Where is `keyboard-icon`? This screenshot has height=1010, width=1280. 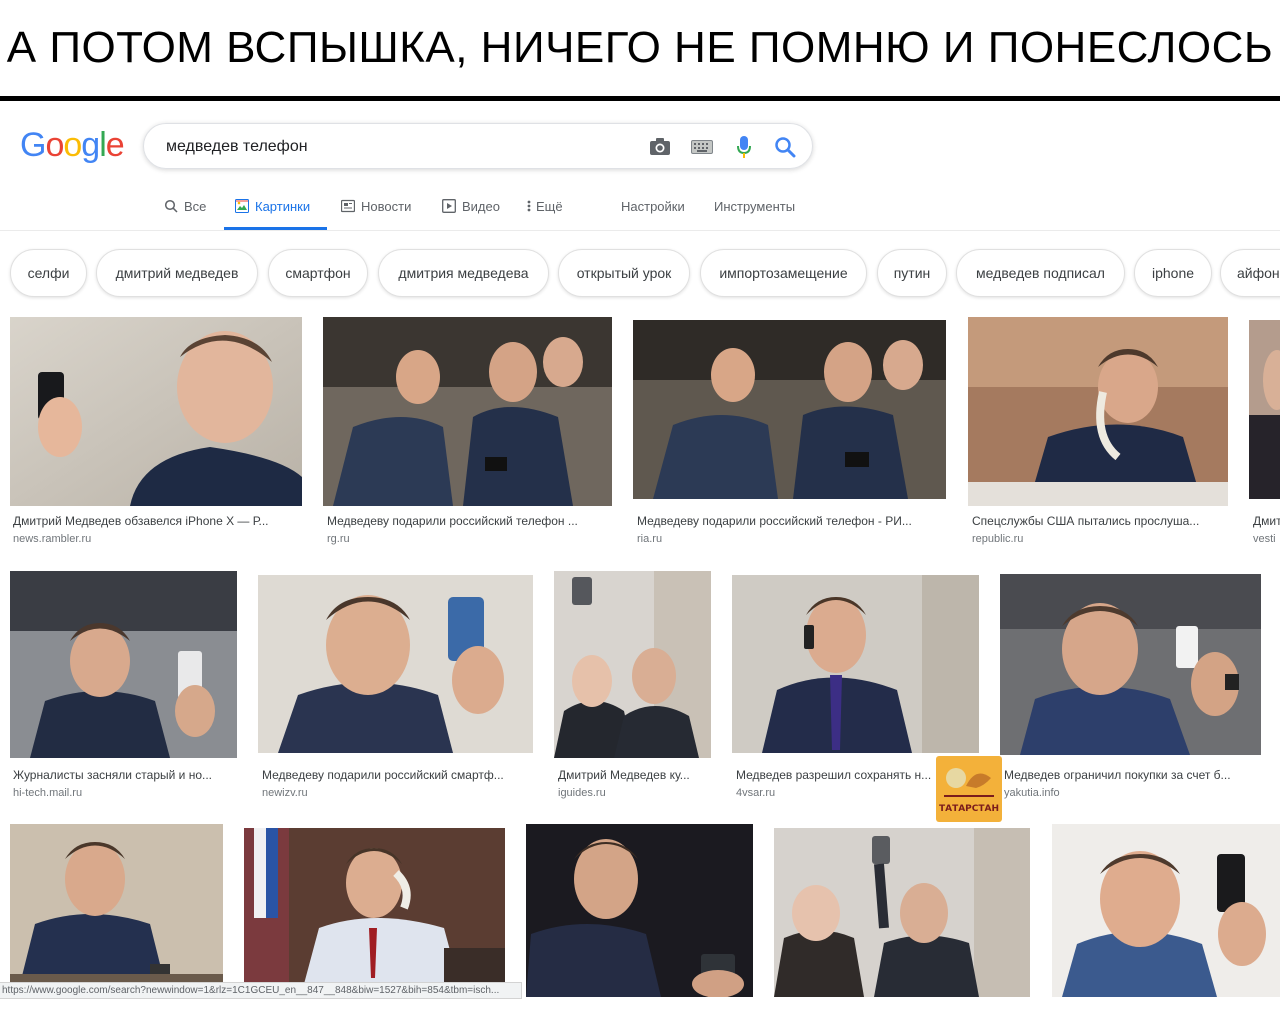
keyboard-icon is located at coordinates (702, 147).